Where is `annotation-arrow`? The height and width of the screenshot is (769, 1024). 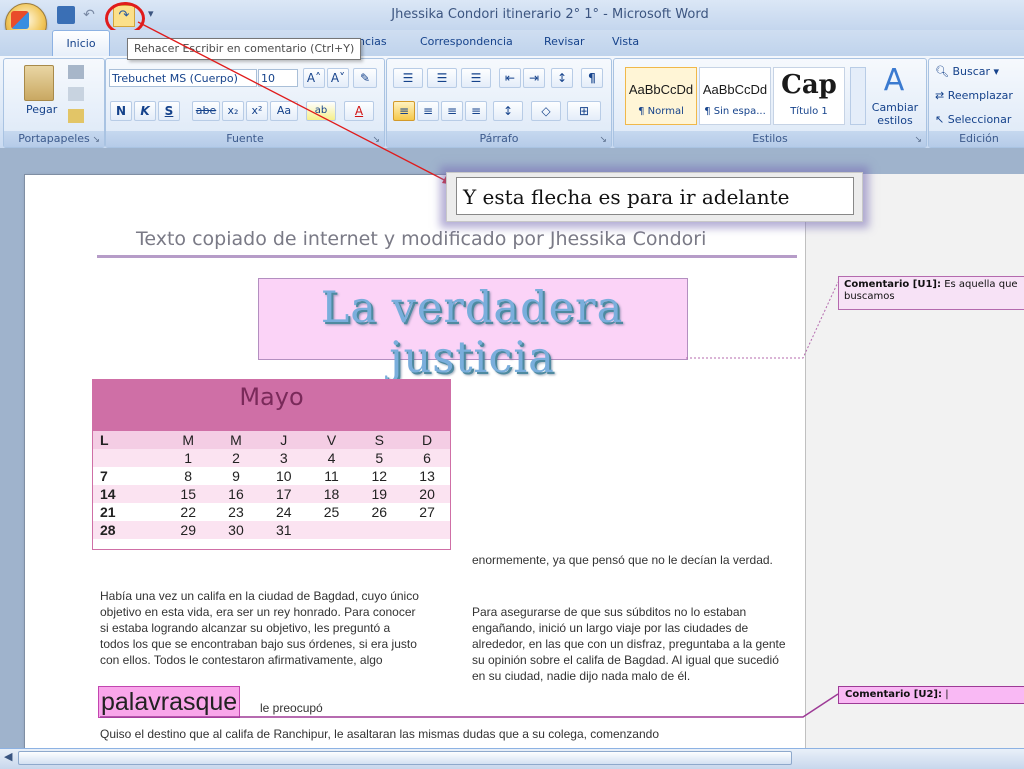 annotation-arrow is located at coordinates (295, 103).